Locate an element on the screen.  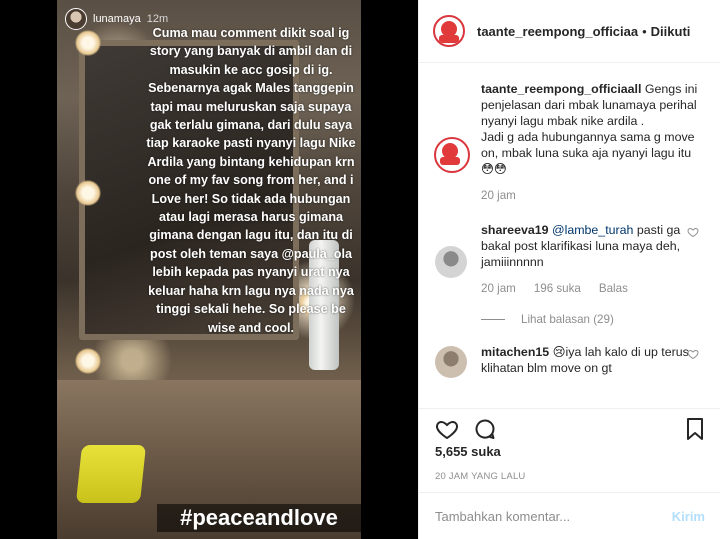
yellow-tape-roll is located at coordinates (111, 474).